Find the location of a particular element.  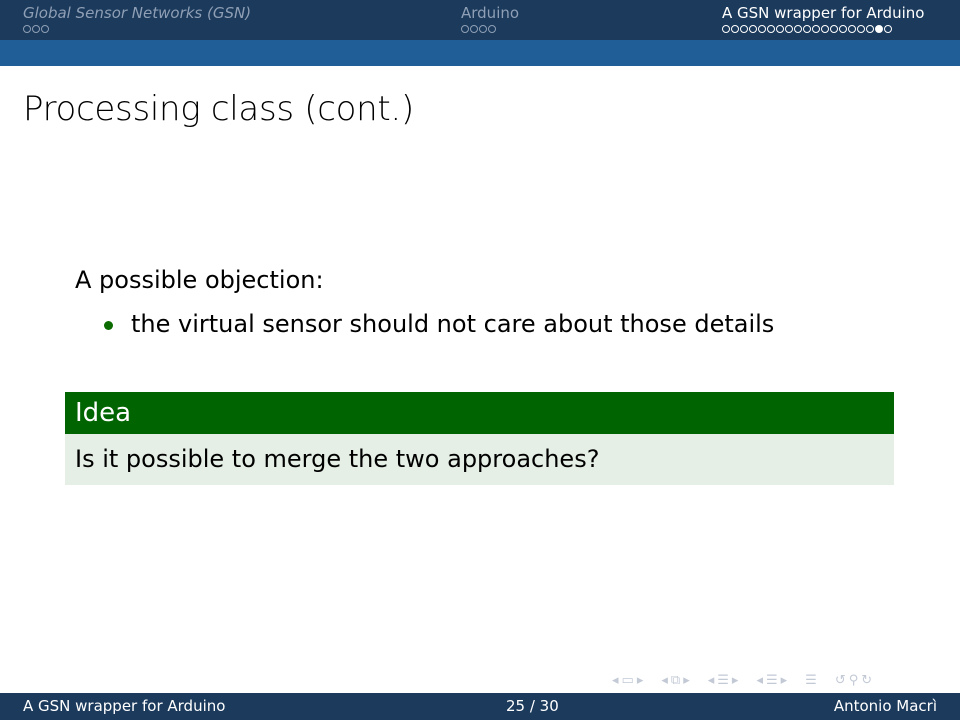

search-icon: ⚲ is located at coordinates (854, 680).